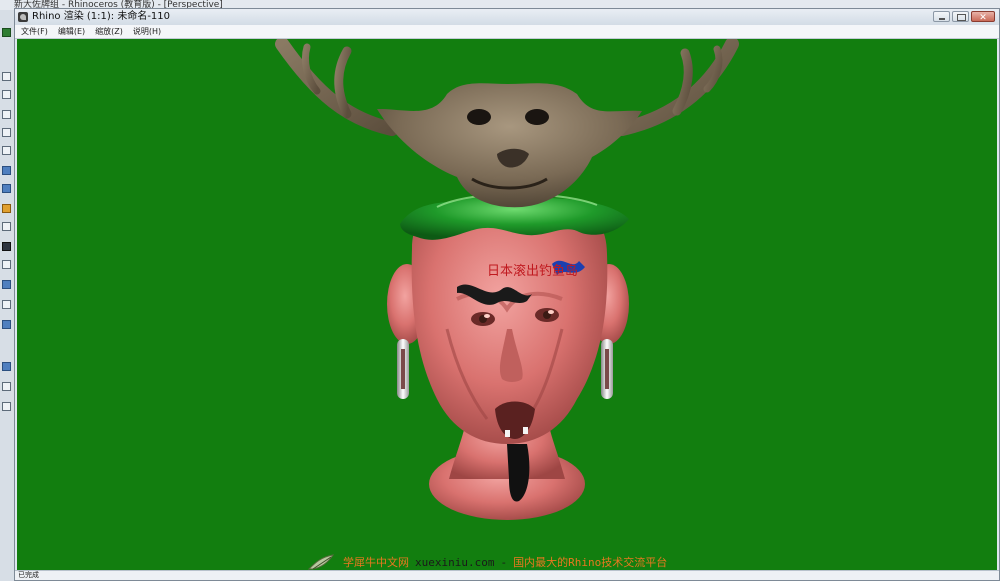 The image size is (1000, 581). I want to click on maximize-button, so click(960, 16).